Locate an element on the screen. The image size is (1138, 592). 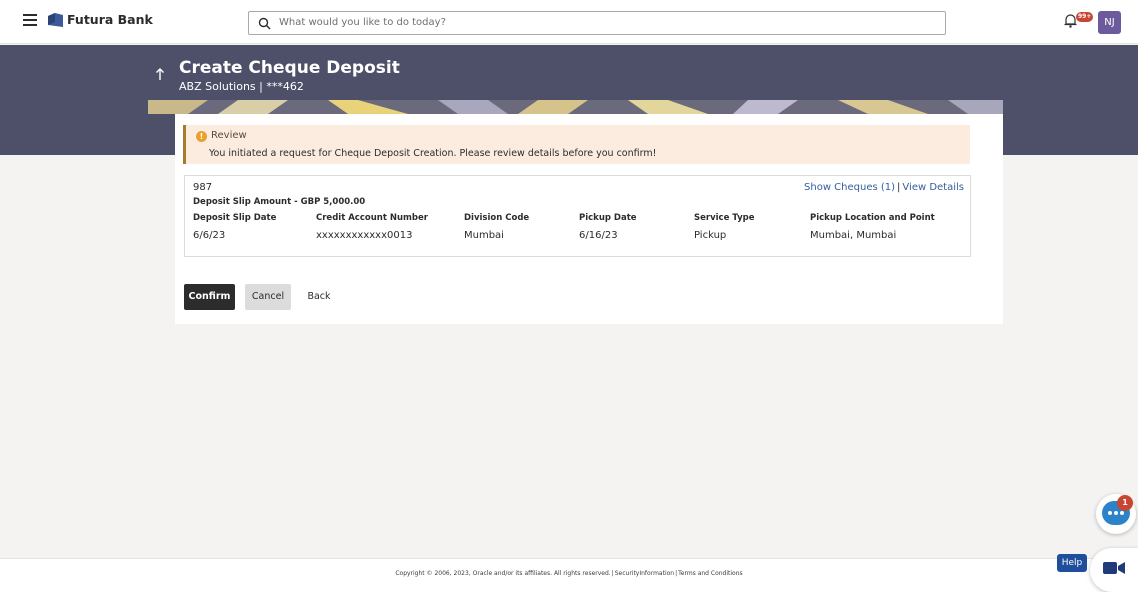
bank-logo-icon is located at coordinates (55, 20).